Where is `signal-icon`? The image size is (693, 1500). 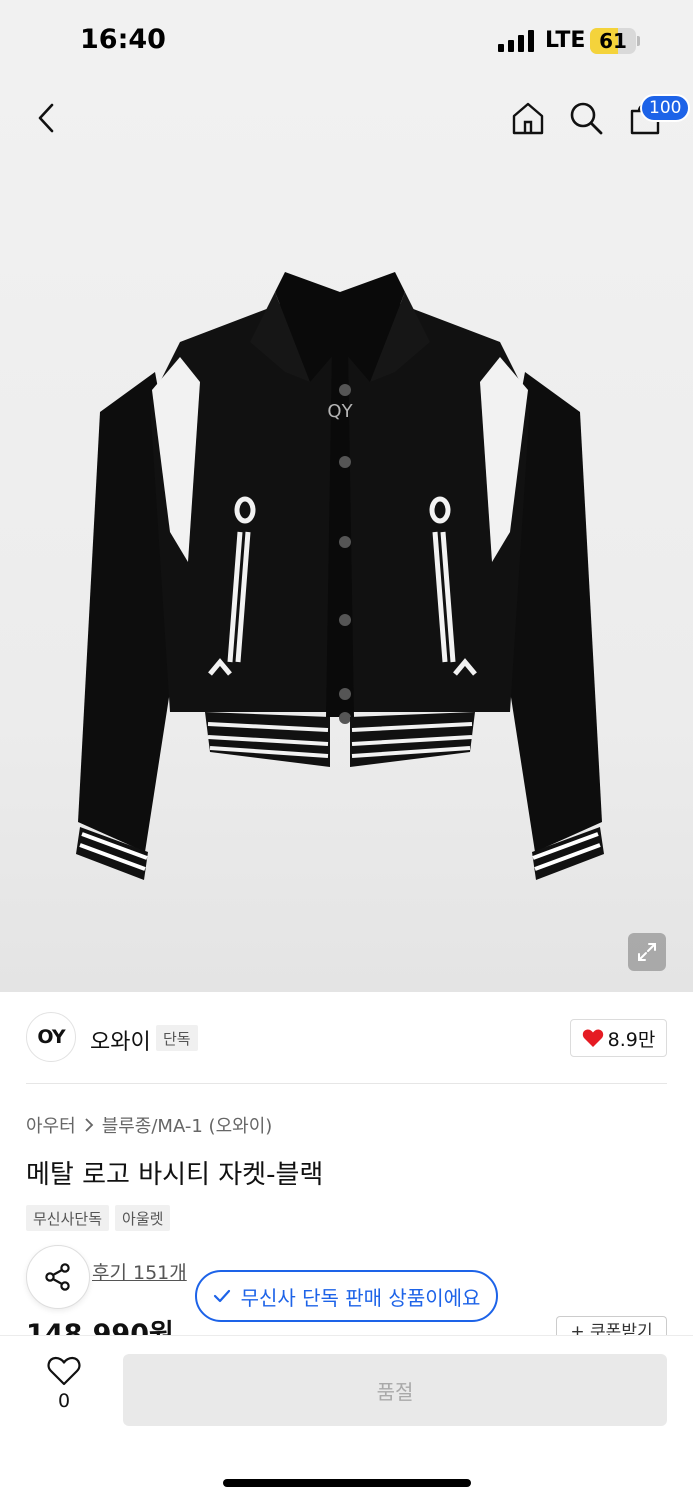 signal-icon is located at coordinates (517, 41).